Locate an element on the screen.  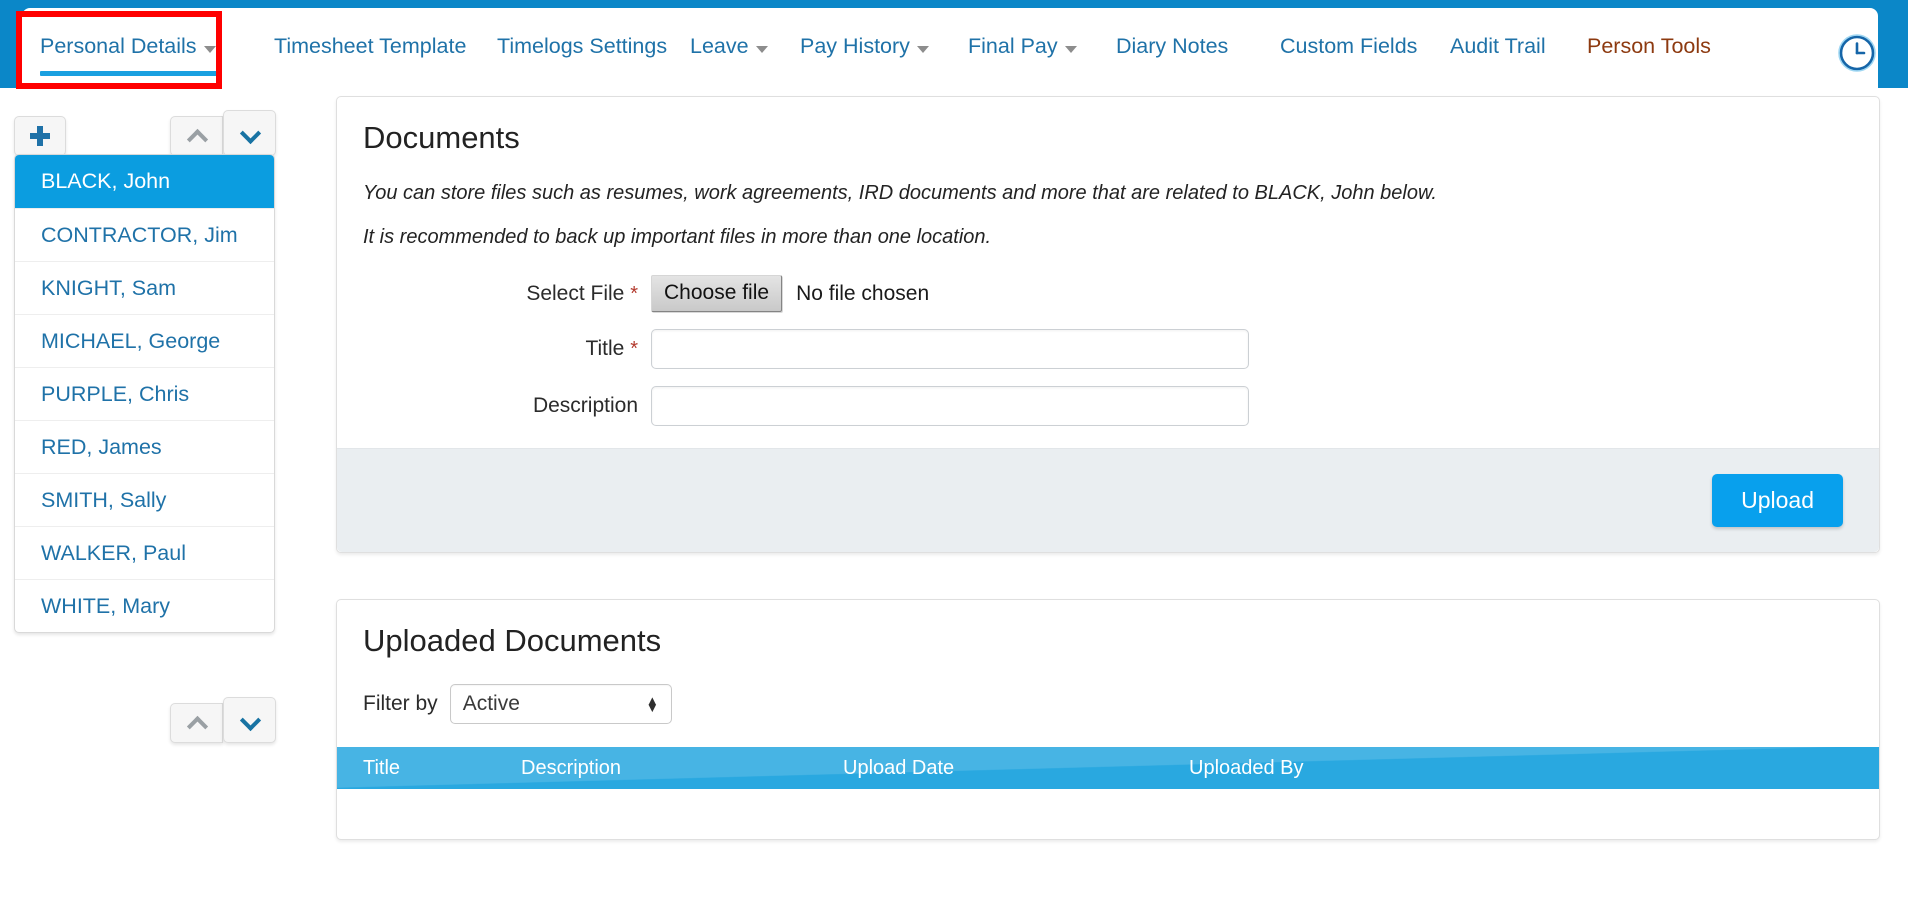
scroll-down-button-bottom is located at coordinates (249, 720).